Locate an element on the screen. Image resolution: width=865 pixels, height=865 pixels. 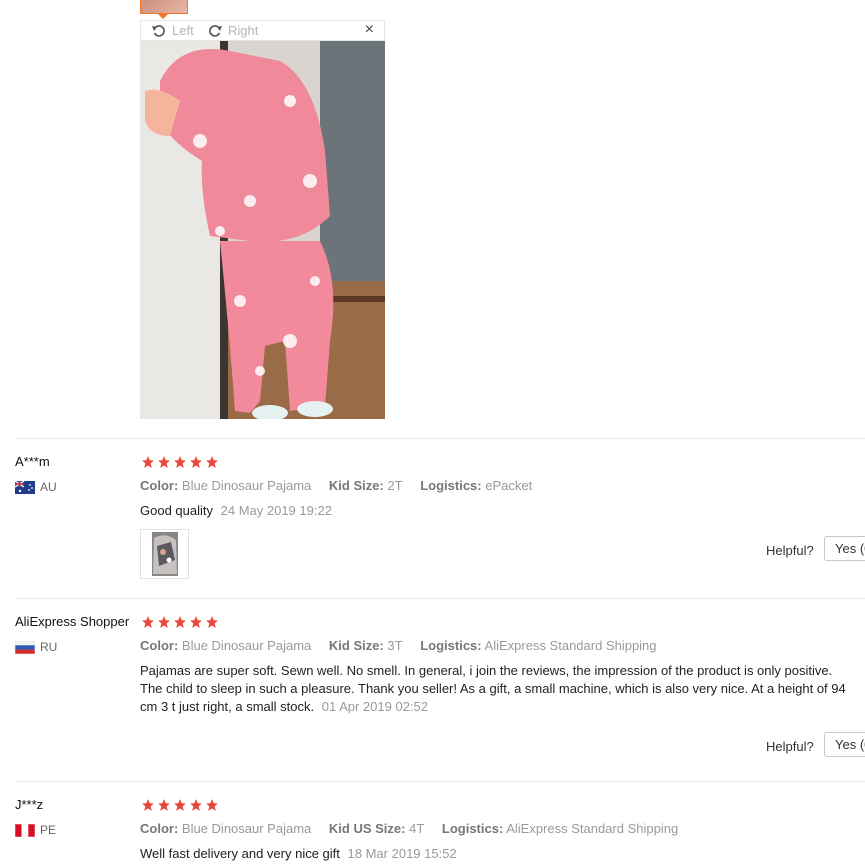
review-body: Good quality 24 May 2019 19:22 is located at coordinates (236, 511).